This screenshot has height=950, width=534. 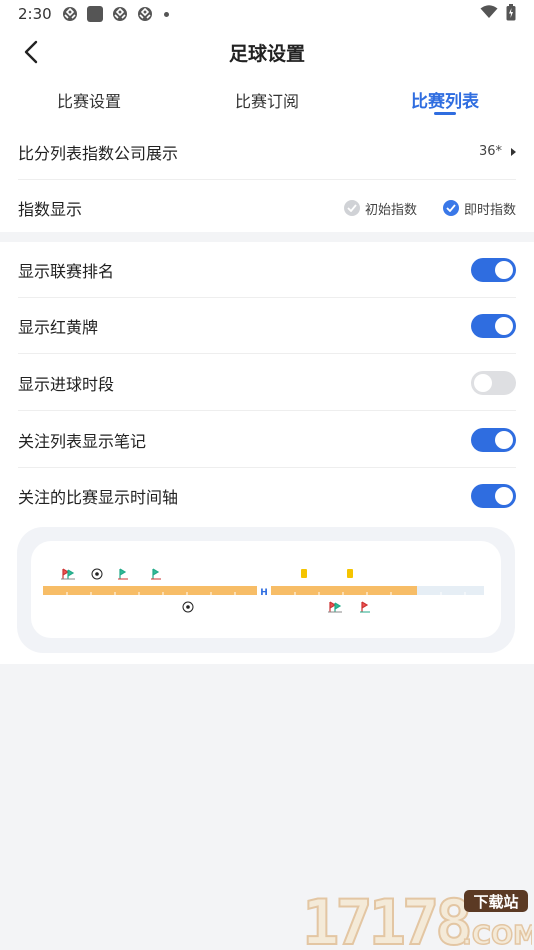 What do you see at coordinates (166, 14) in the screenshot?
I see `more-notifications-icon` at bounding box center [166, 14].